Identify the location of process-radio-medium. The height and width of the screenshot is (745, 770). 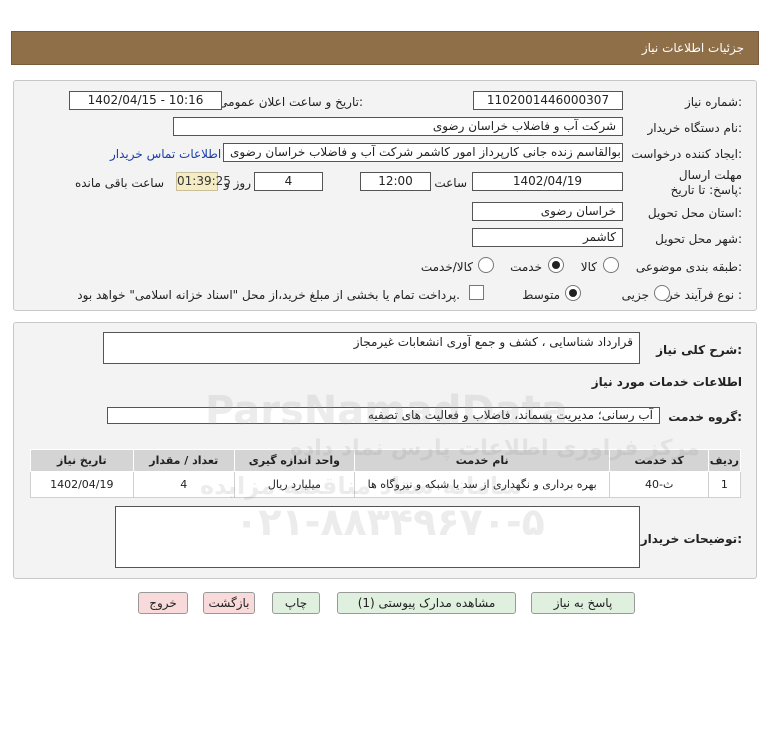
(573, 293).